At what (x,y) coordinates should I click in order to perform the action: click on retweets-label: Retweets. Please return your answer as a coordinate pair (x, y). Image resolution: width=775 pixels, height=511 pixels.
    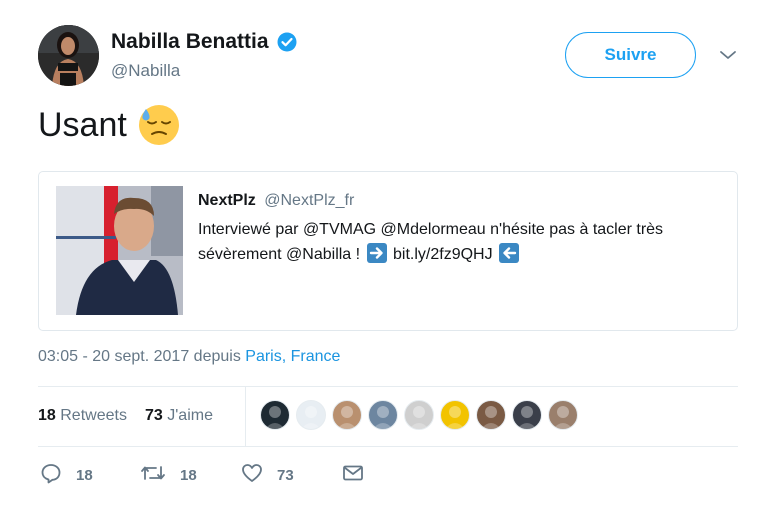
    Looking at the image, I should click on (93, 415).